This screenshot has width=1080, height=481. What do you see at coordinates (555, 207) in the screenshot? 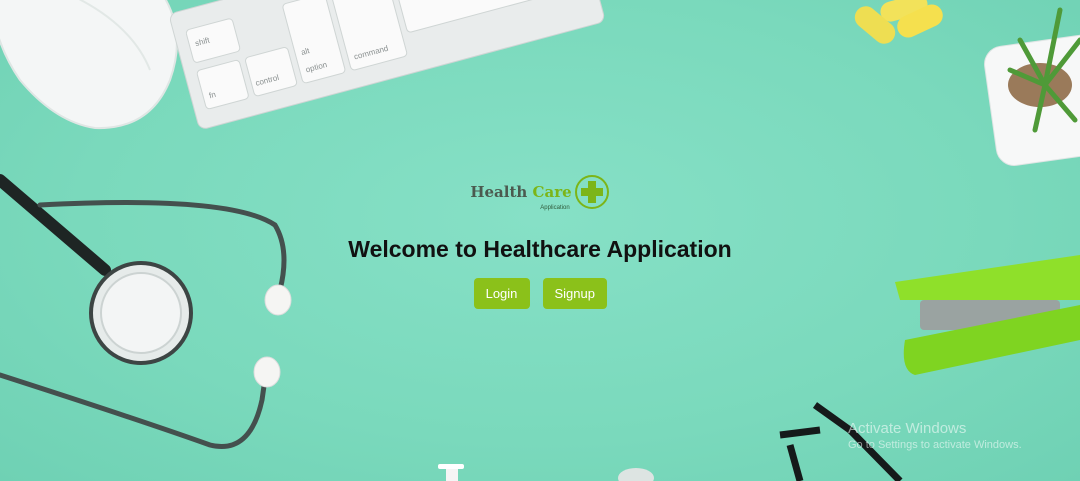
I see `logo-subtitle: Application` at bounding box center [555, 207].